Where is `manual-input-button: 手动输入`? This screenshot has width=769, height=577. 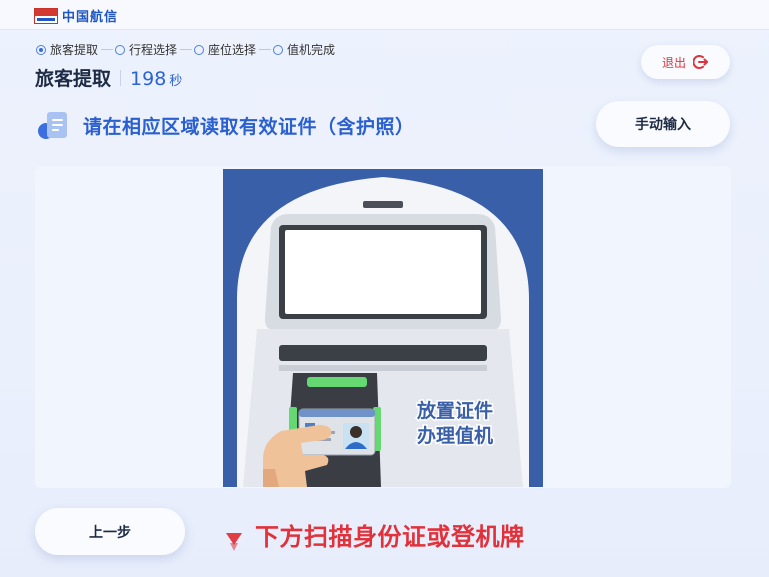 manual-input-button: 手动输入 is located at coordinates (663, 124).